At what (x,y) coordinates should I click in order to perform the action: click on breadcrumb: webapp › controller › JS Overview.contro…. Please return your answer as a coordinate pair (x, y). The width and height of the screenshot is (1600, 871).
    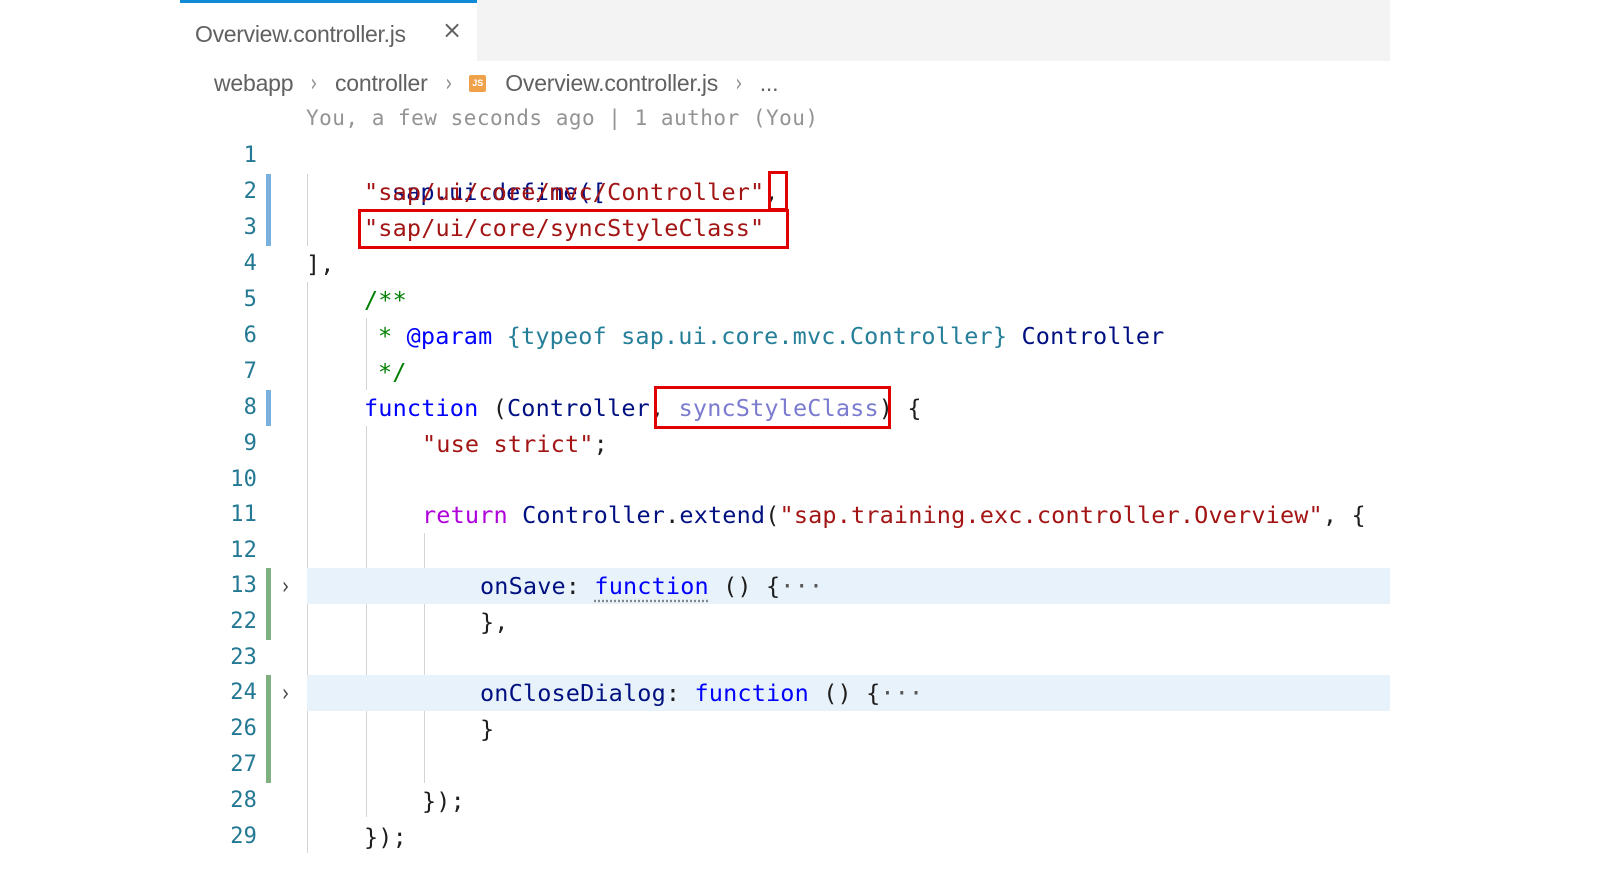
    Looking at the image, I should click on (496, 83).